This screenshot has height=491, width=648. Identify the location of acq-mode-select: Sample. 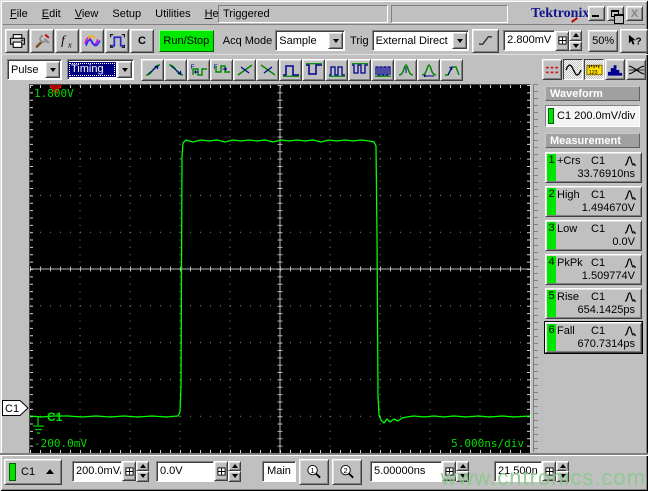
(310, 40).